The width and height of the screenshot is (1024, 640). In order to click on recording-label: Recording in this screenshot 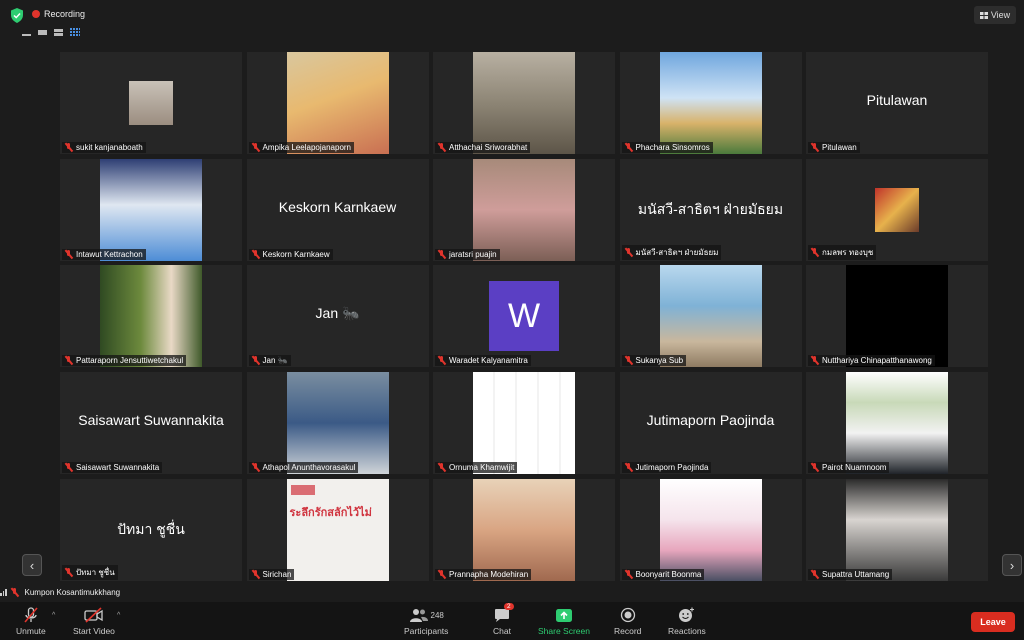, I will do `click(65, 14)`.